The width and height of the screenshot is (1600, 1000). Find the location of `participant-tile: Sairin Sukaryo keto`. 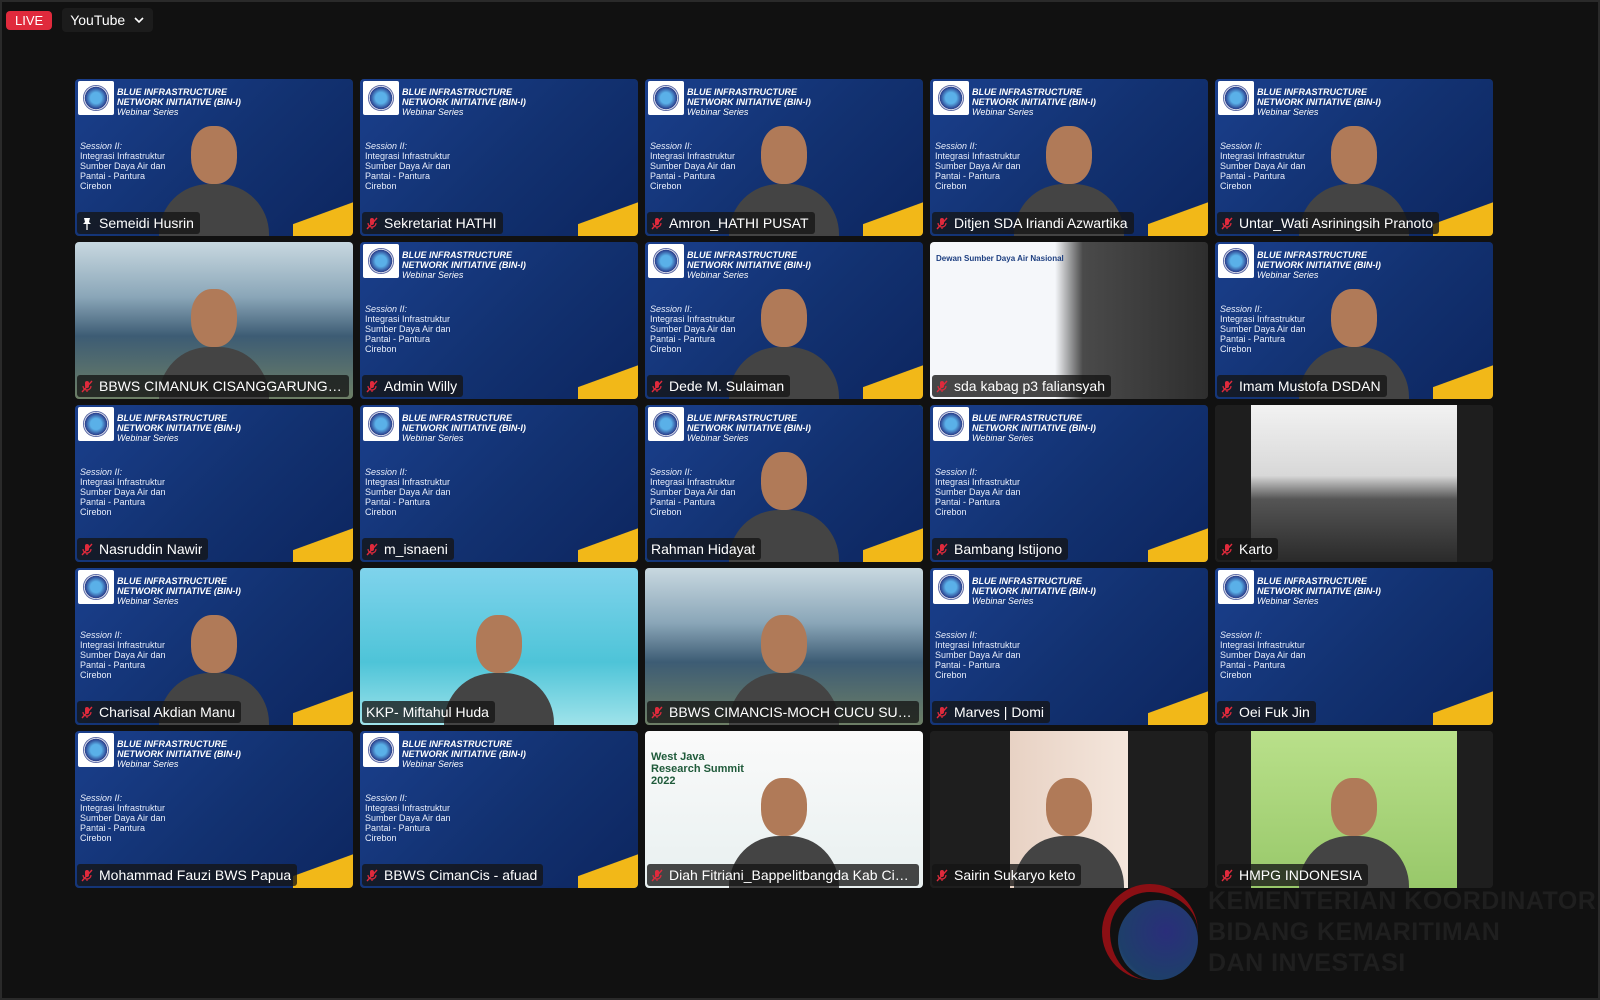

participant-tile: Sairin Sukaryo keto is located at coordinates (1069, 809).